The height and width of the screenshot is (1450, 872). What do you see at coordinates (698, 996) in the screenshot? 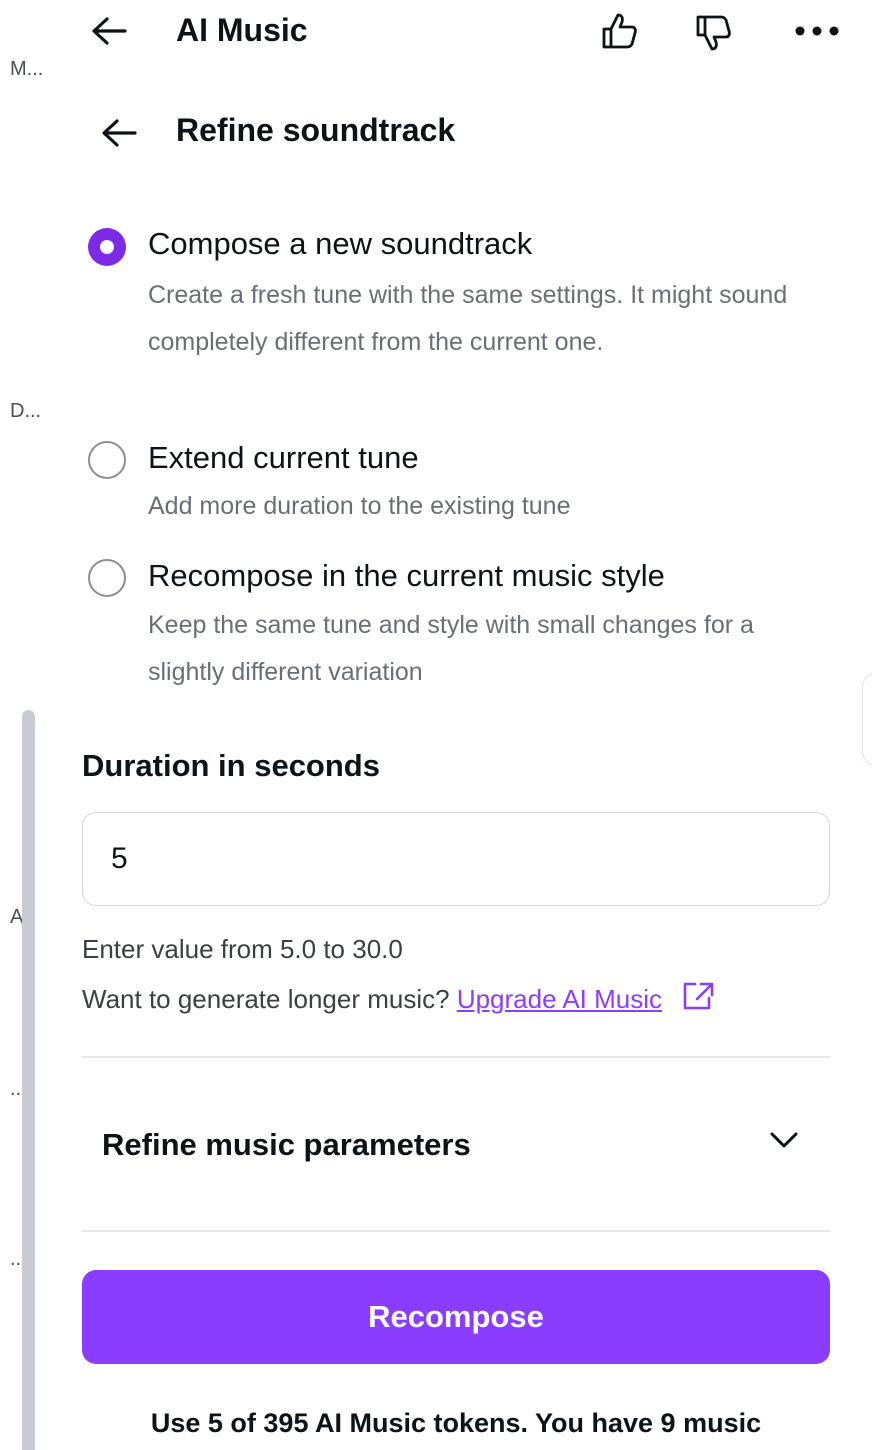
I see `external-link-icon` at bounding box center [698, 996].